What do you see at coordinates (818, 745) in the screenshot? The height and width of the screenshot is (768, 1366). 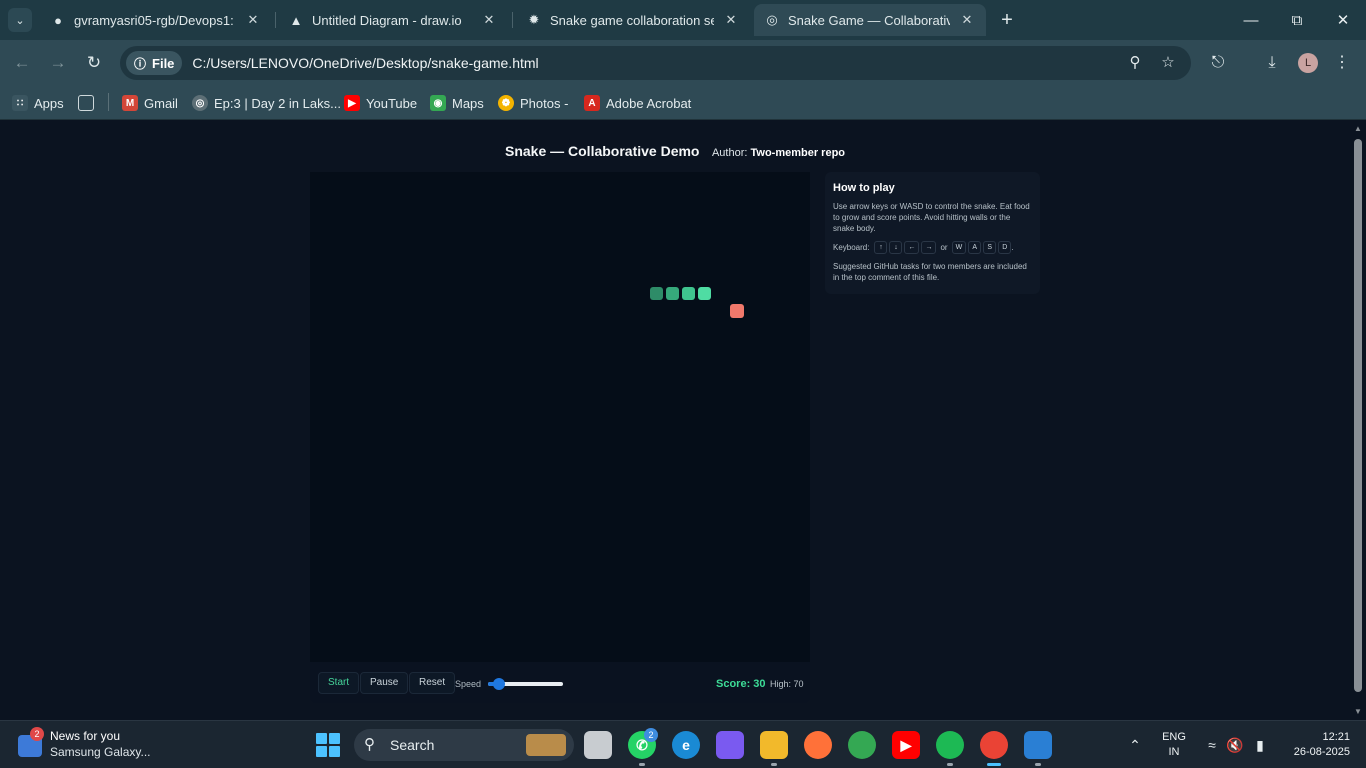 I see `firefox-icon` at bounding box center [818, 745].